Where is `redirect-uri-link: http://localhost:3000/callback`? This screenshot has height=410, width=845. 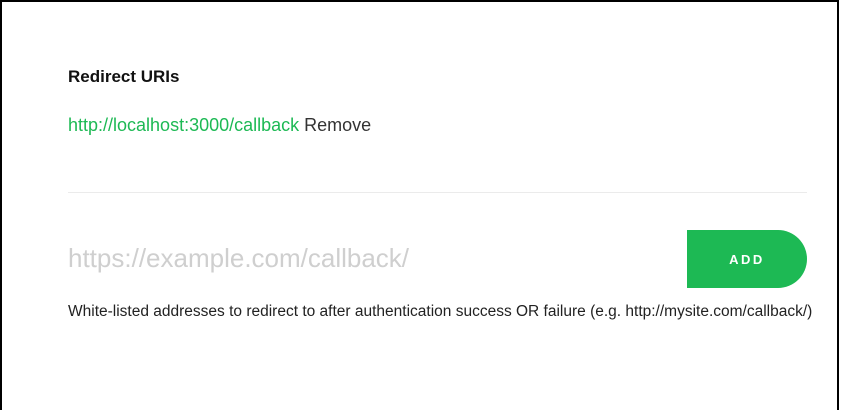 redirect-uri-link: http://localhost:3000/callback is located at coordinates (183, 125).